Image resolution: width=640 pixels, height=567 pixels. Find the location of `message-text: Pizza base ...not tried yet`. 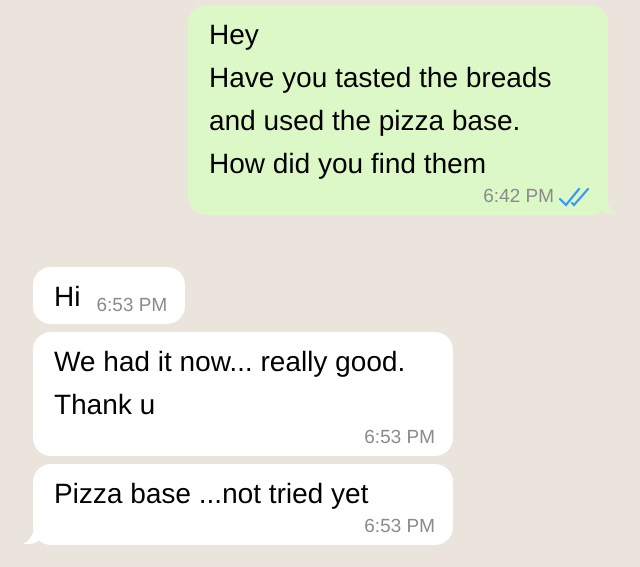

message-text: Pizza base ...not tried yet is located at coordinates (211, 494).